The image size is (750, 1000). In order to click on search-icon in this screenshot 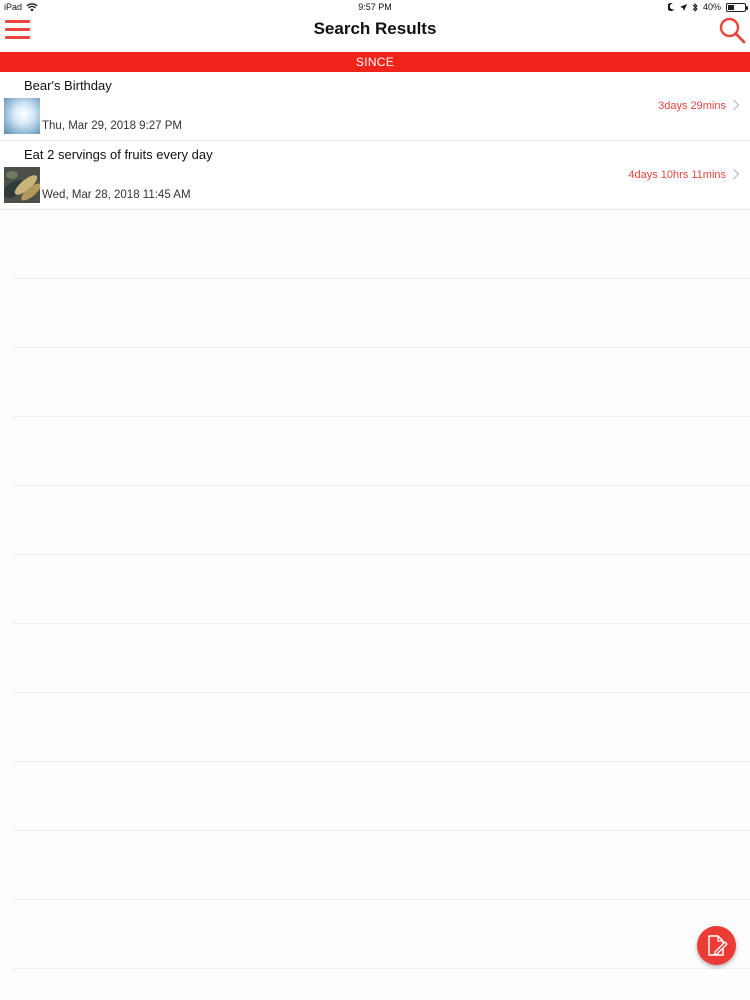, I will do `click(732, 30)`.